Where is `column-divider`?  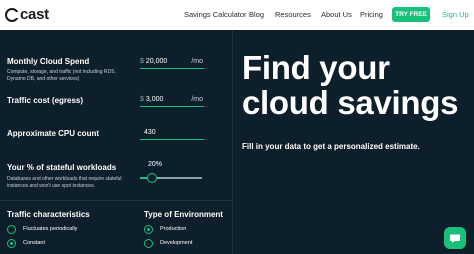
column-divider is located at coordinates (232, 142).